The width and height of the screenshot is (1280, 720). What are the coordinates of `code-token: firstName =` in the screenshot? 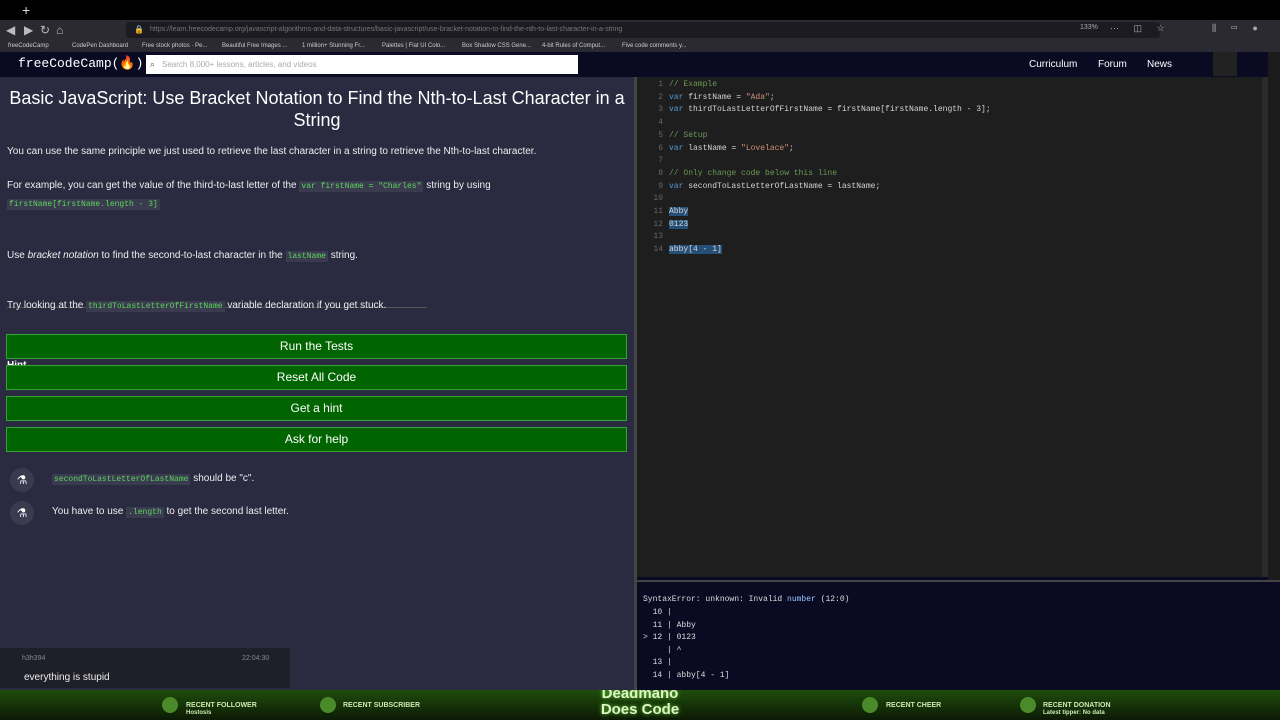 It's located at (714, 97).